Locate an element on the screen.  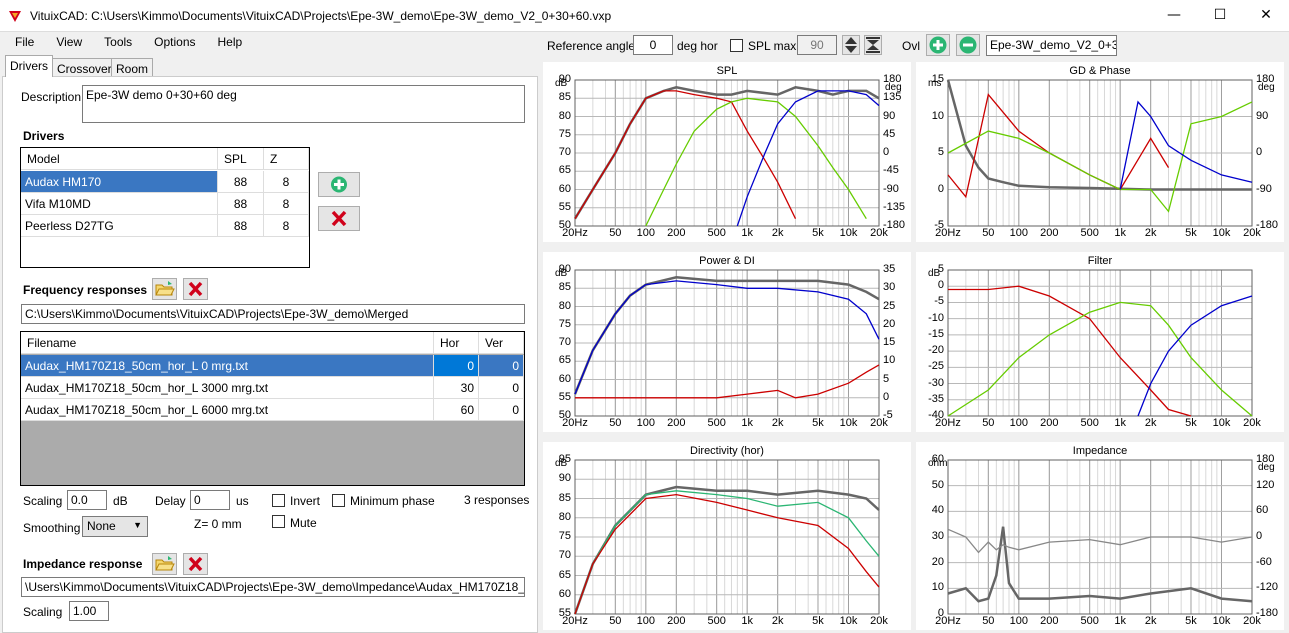
x-tick-label: 200 is located at coordinates (676, 423).